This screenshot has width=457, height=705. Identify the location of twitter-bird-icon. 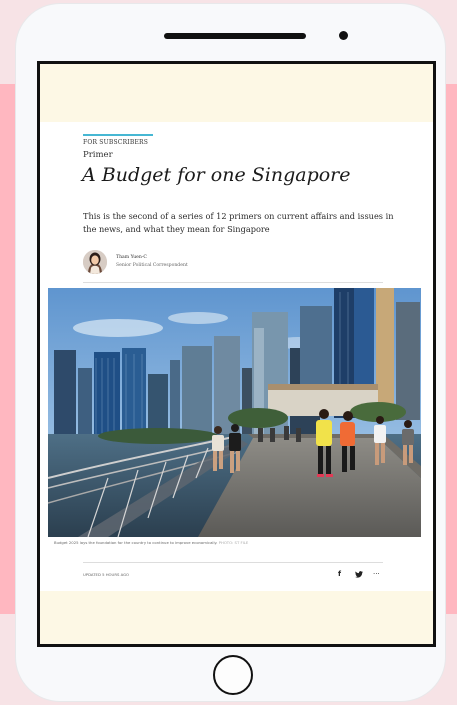
(359, 574).